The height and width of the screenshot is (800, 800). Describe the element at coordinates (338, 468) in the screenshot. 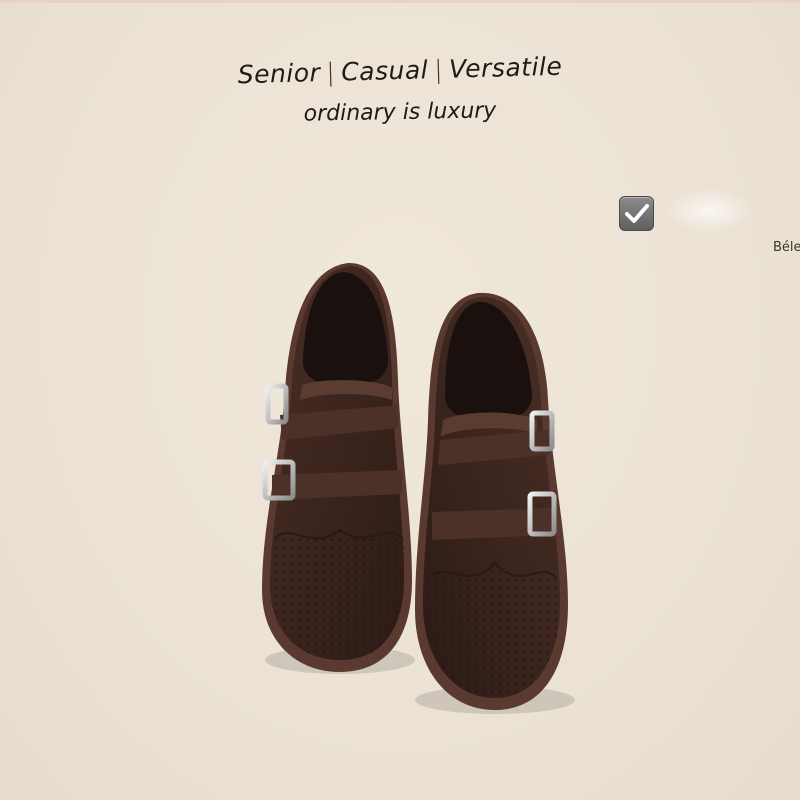

I see `left-shoe` at that location.